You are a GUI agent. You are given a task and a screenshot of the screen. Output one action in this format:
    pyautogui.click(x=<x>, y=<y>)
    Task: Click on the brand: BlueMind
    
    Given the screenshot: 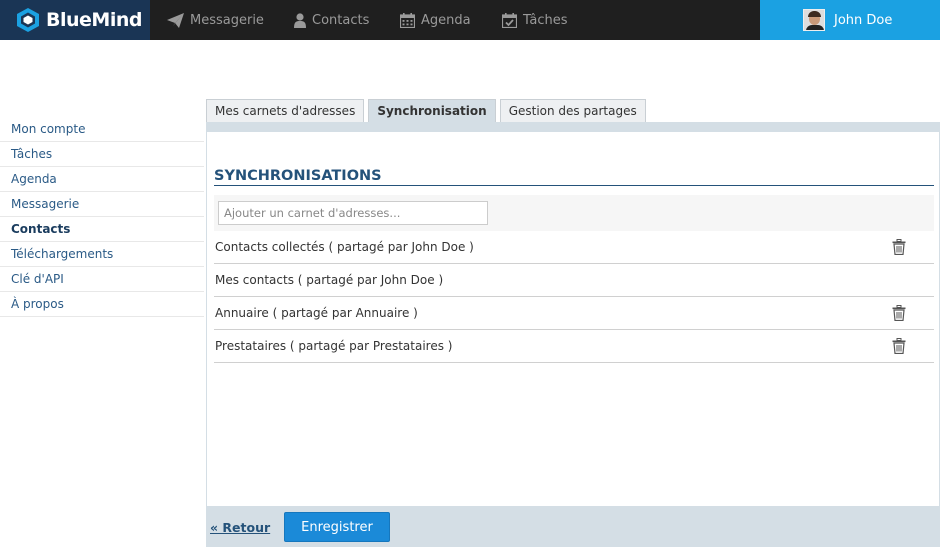 What is the action you would take?
    pyautogui.click(x=75, y=20)
    